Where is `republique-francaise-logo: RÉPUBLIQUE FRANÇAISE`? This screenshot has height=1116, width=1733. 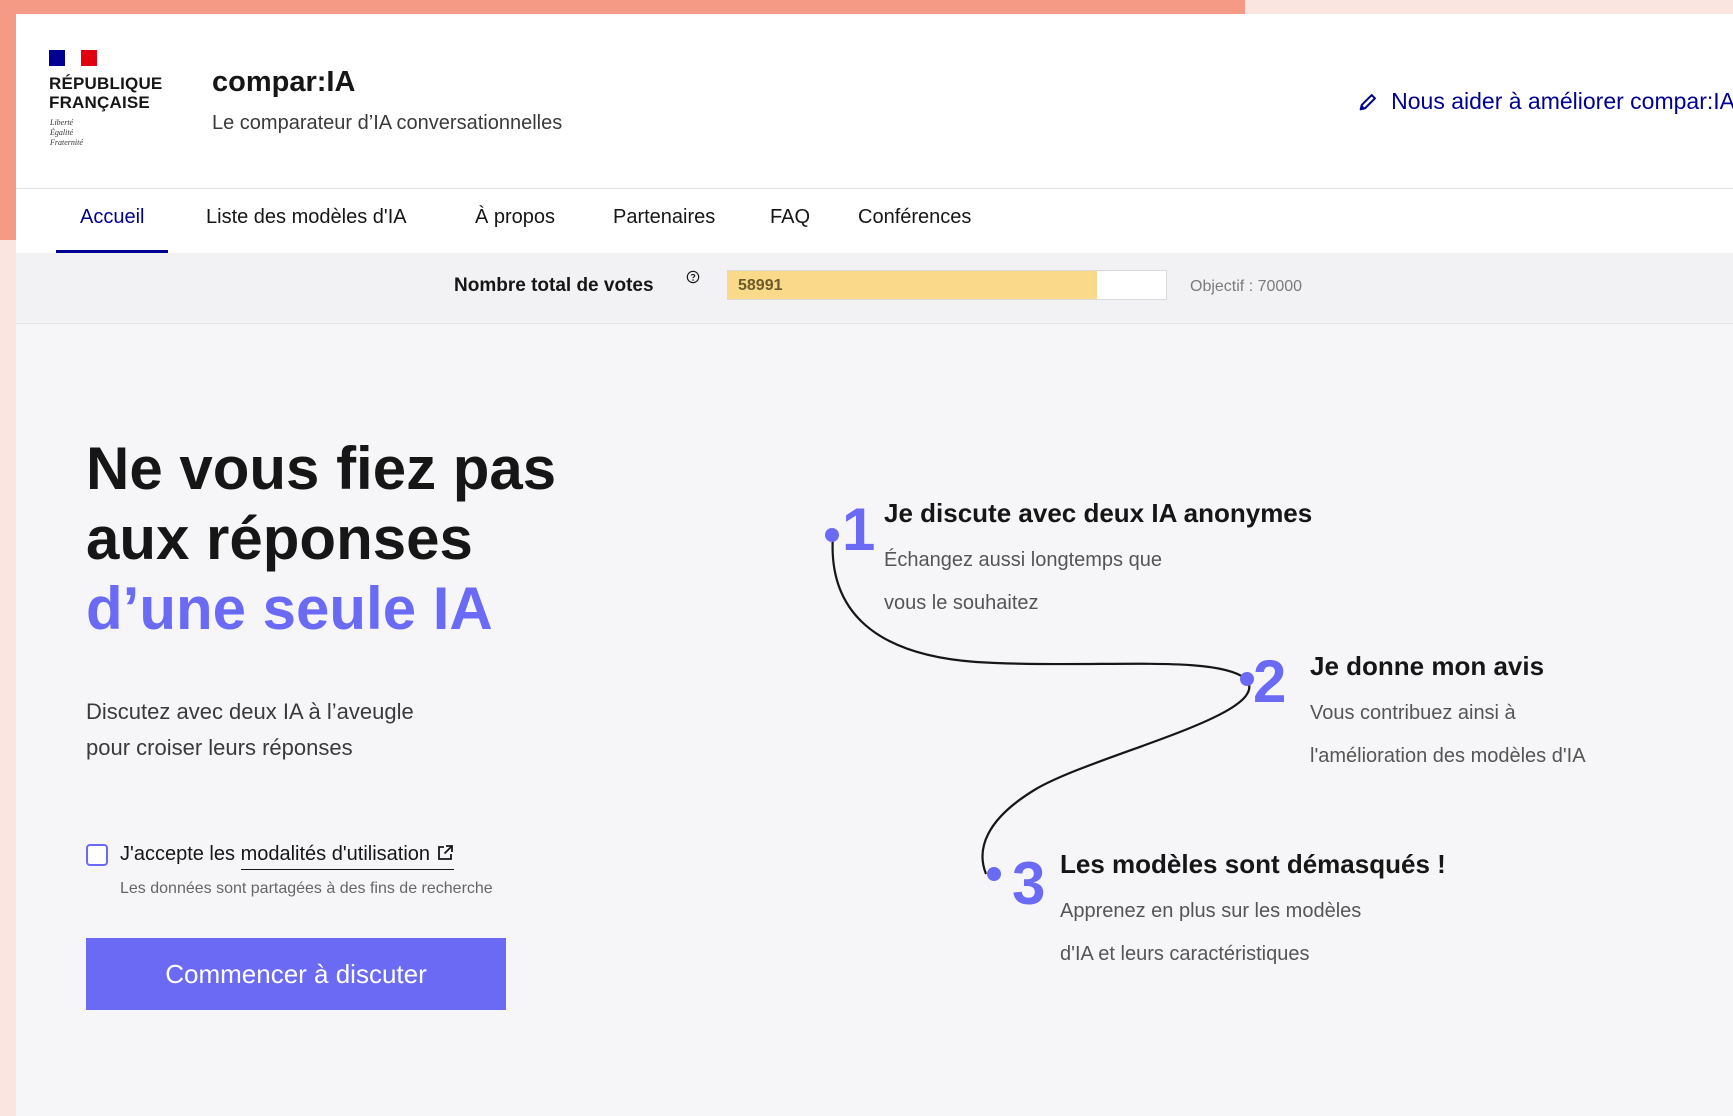 republique-francaise-logo: RÉPUBLIQUE FRANÇAISE is located at coordinates (105, 93).